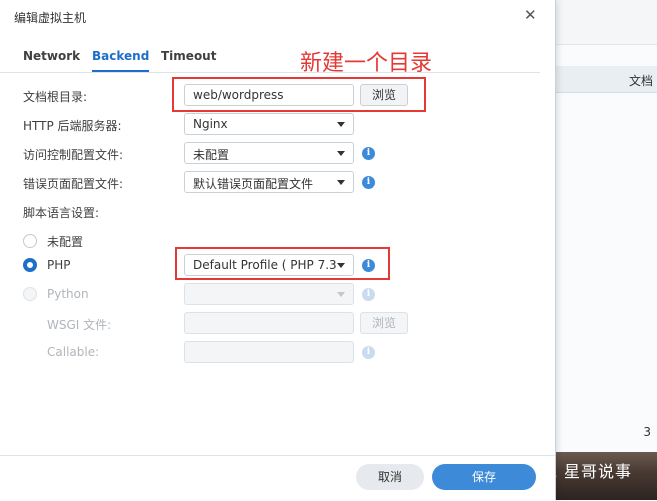  I want to click on save-button: 保存, so click(484, 477).